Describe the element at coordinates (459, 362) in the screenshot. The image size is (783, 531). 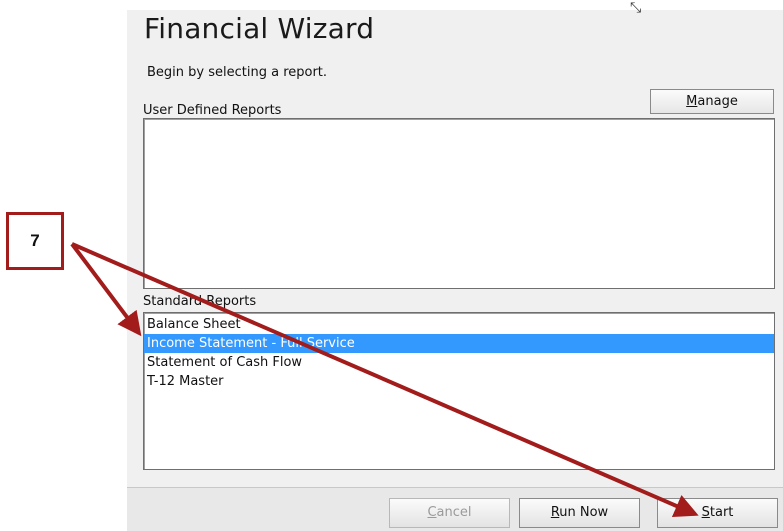
I see `list-item: Statement of Cash Flow` at that location.